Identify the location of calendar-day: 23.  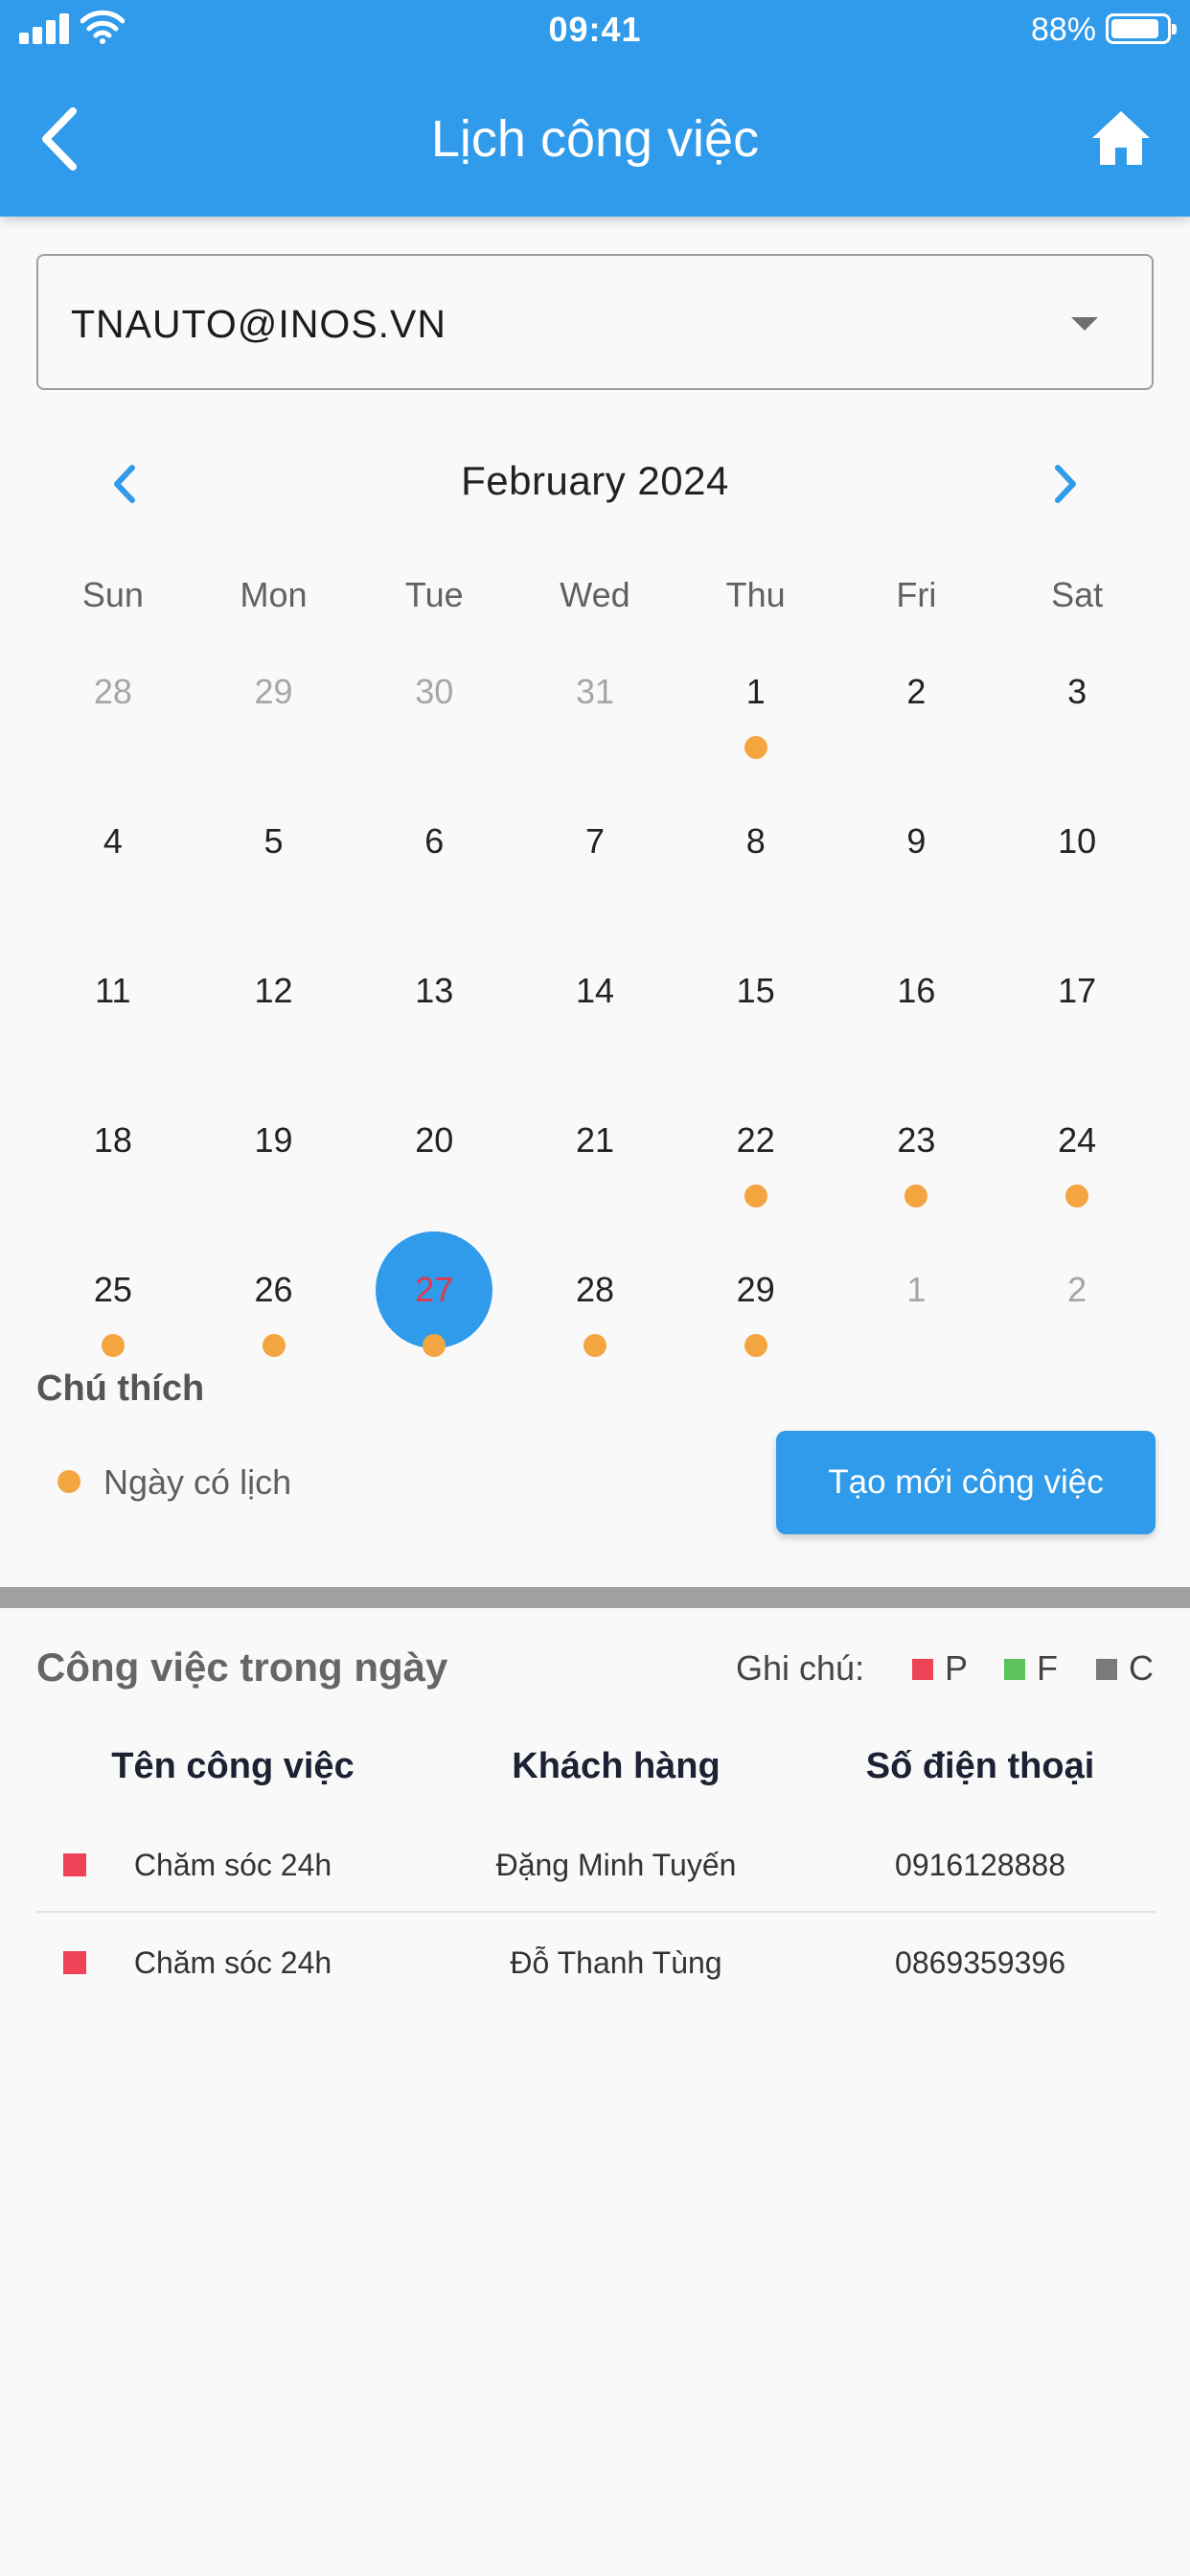
(917, 1155).